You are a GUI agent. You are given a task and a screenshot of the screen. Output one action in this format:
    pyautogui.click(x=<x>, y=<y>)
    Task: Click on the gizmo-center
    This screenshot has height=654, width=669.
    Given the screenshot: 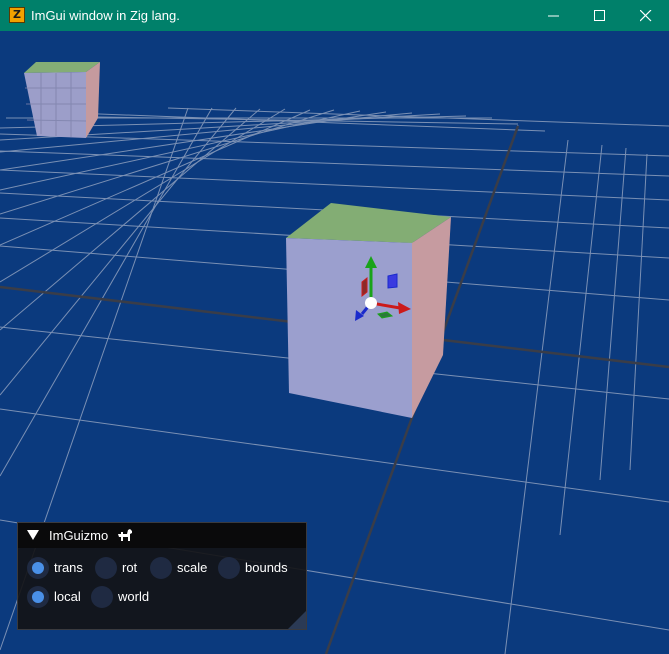 What is the action you would take?
    pyautogui.click(x=371, y=303)
    